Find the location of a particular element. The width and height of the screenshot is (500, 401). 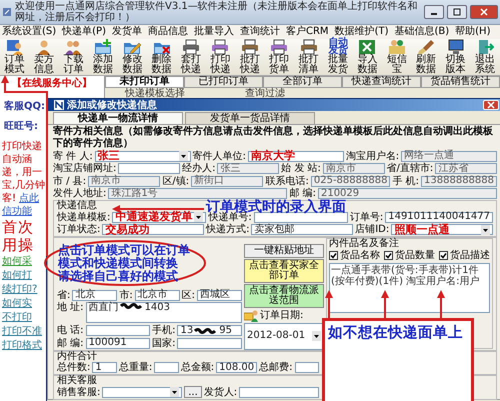

text-field: 108.00 is located at coordinates (237, 368).